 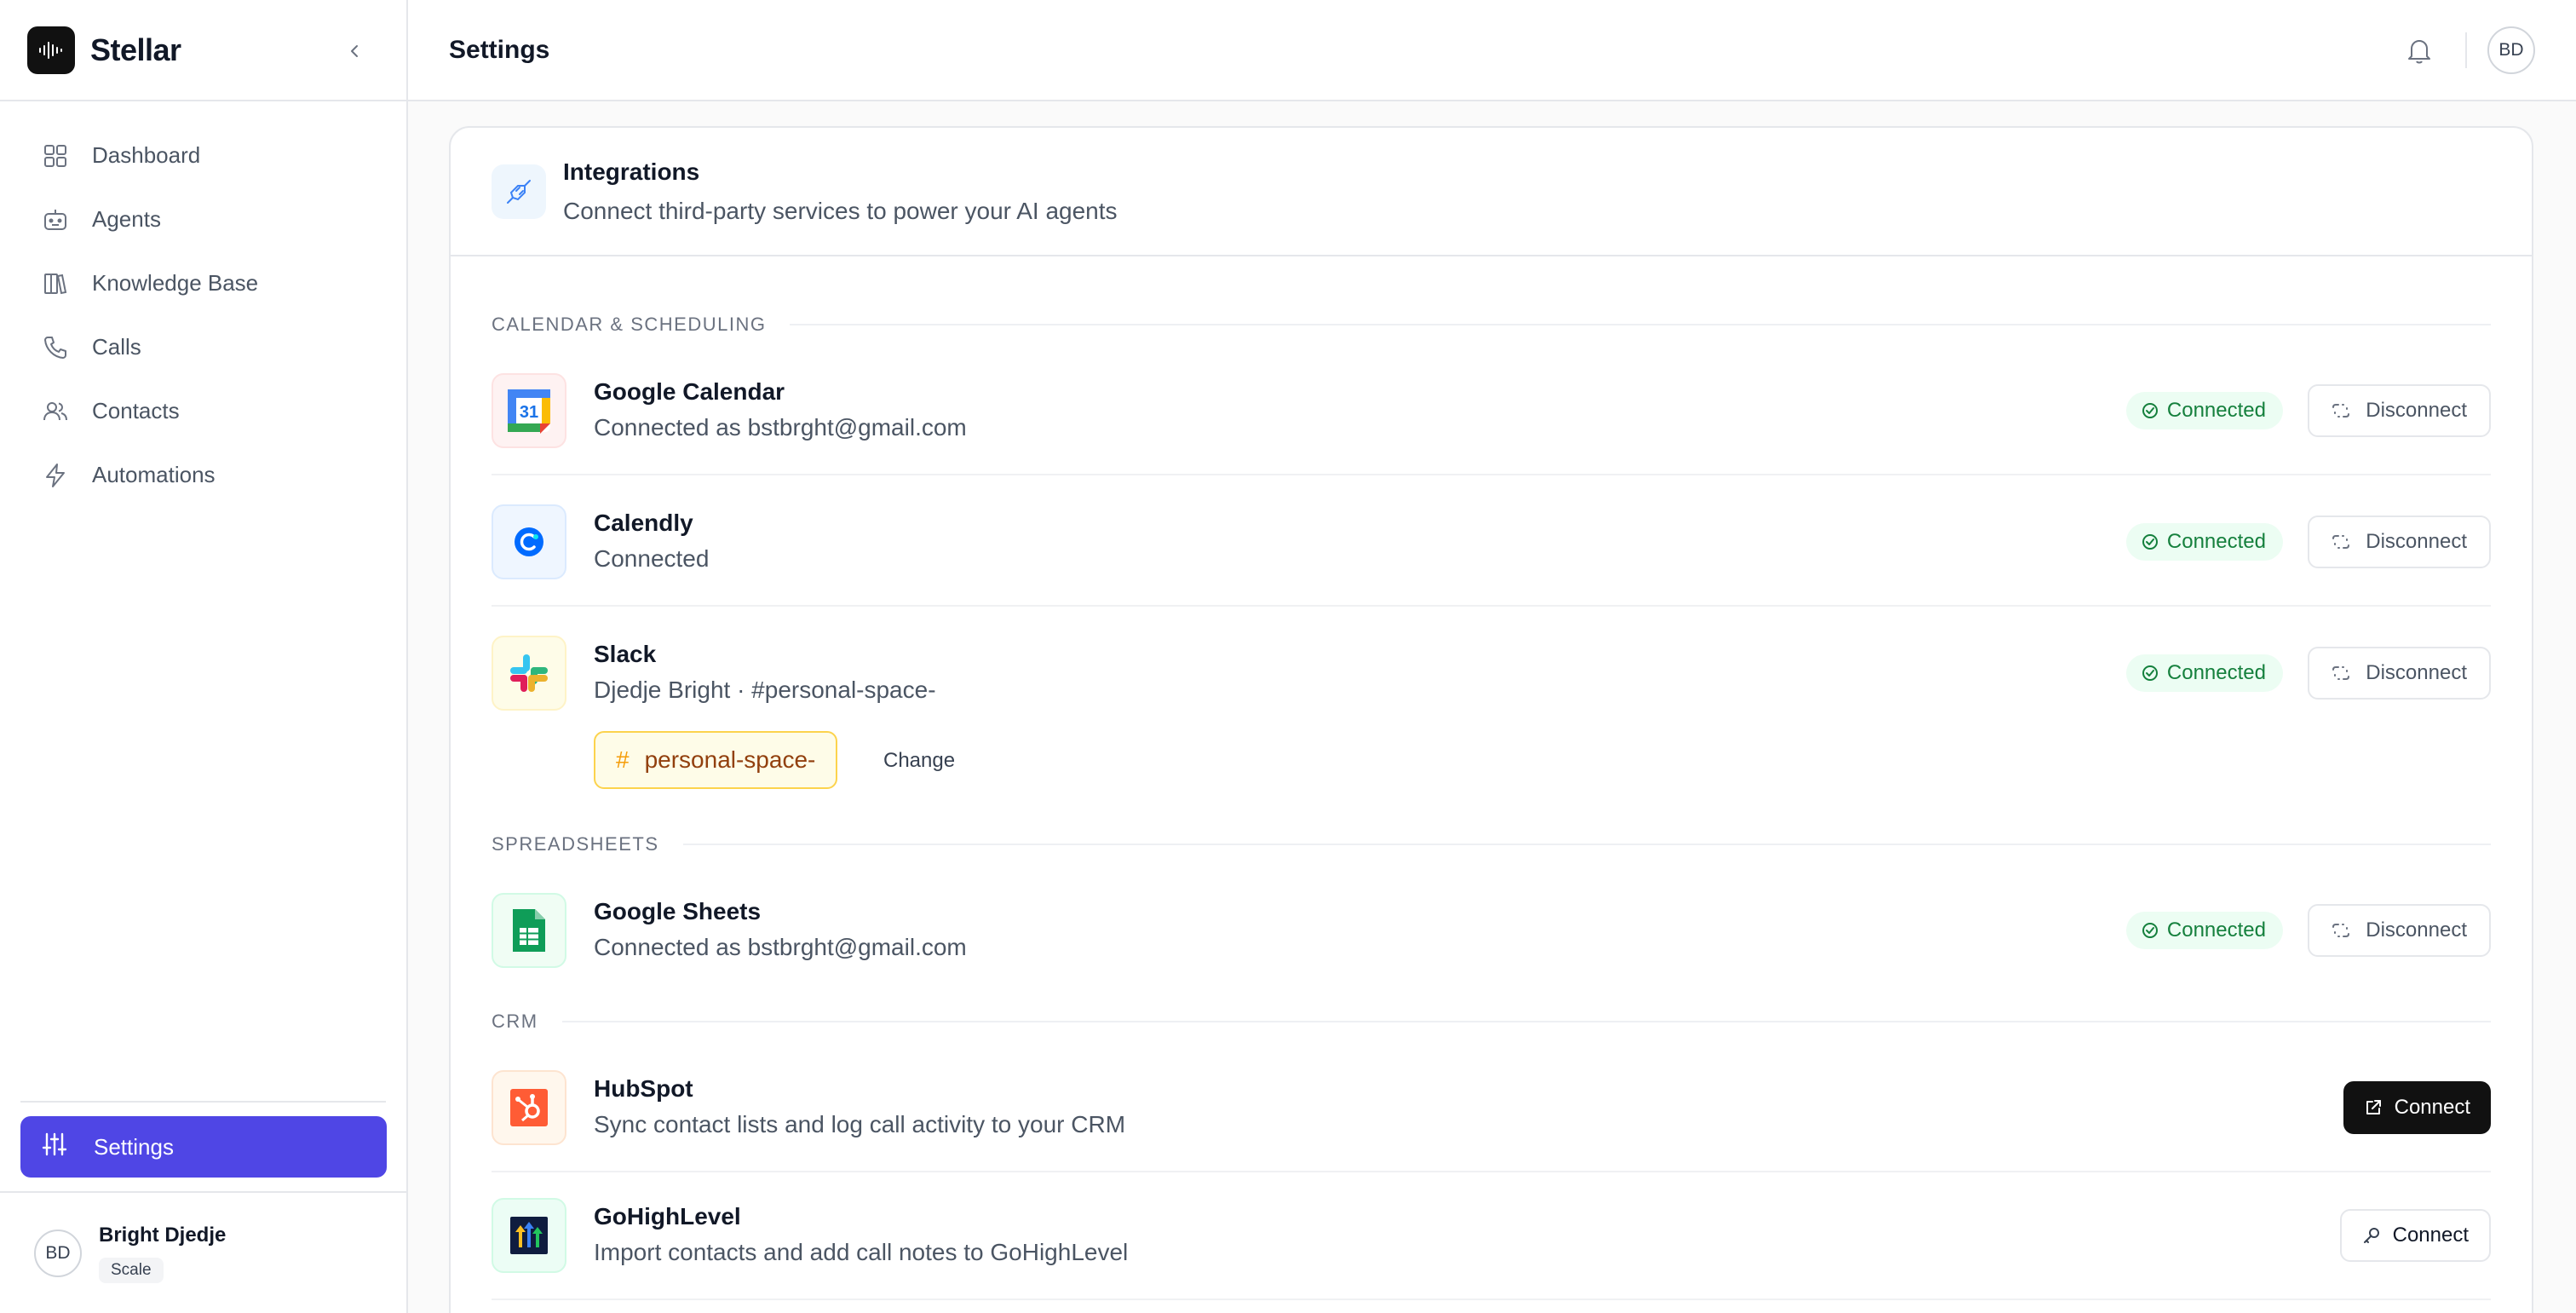 What do you see at coordinates (203, 219) in the screenshot?
I see `sidebar-item-agents: Agents` at bounding box center [203, 219].